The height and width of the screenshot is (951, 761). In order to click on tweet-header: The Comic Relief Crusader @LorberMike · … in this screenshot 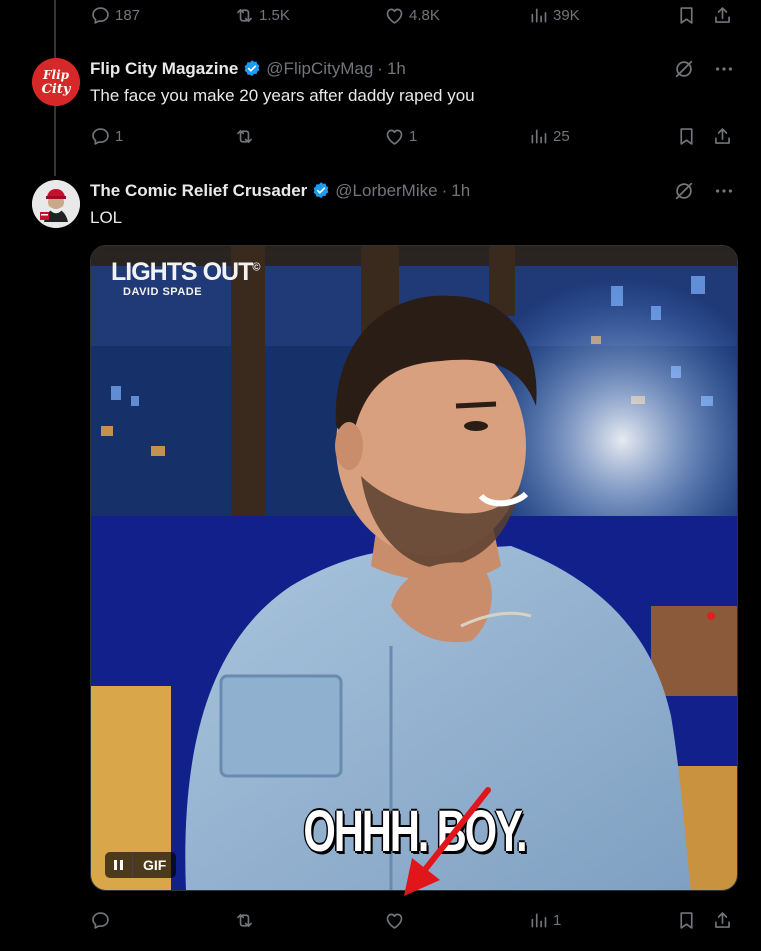, I will do `click(280, 191)`.